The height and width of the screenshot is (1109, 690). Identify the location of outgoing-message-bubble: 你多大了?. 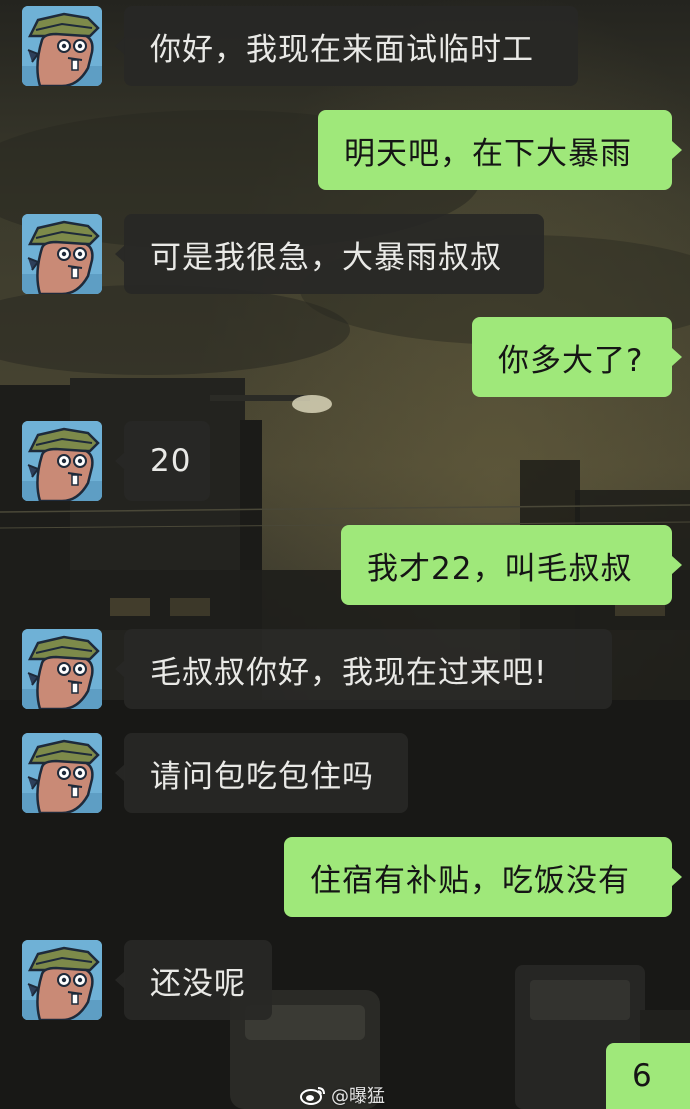
(577, 357).